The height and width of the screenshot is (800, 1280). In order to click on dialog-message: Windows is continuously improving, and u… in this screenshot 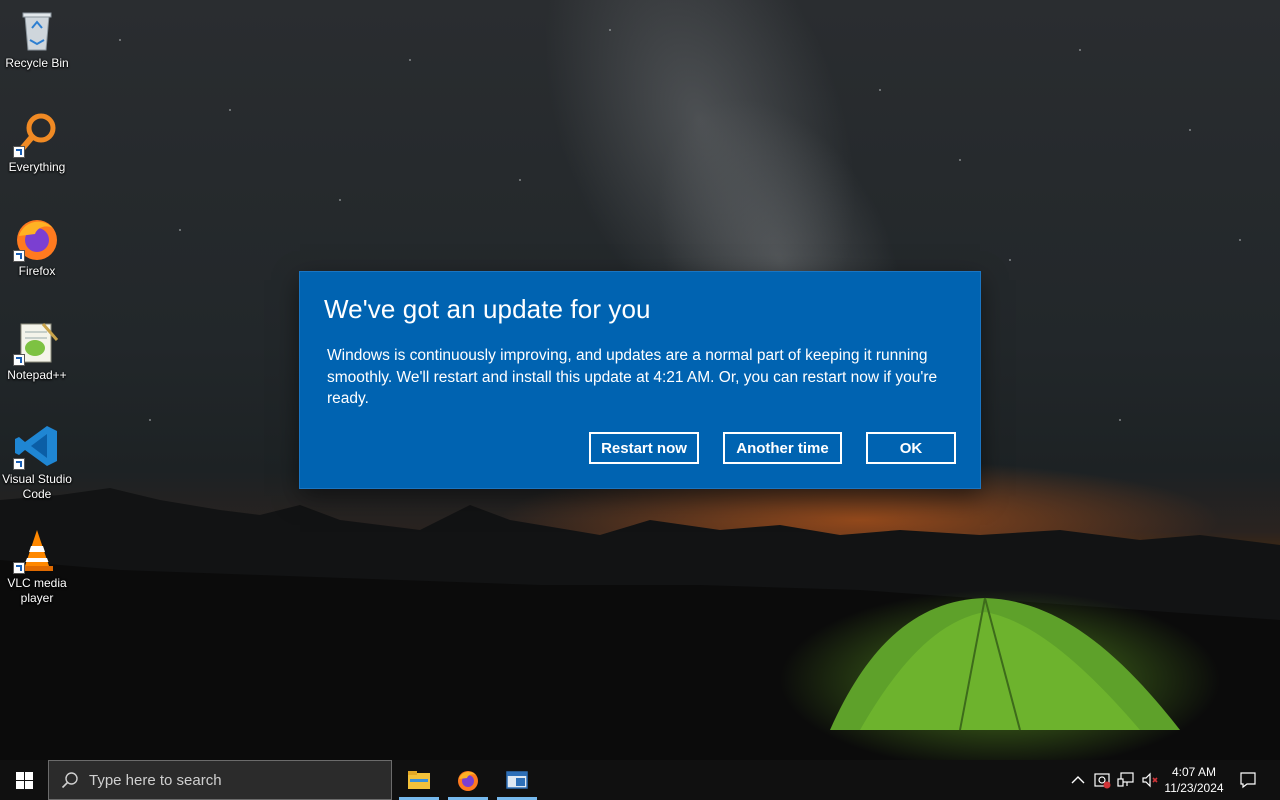, I will do `click(632, 377)`.